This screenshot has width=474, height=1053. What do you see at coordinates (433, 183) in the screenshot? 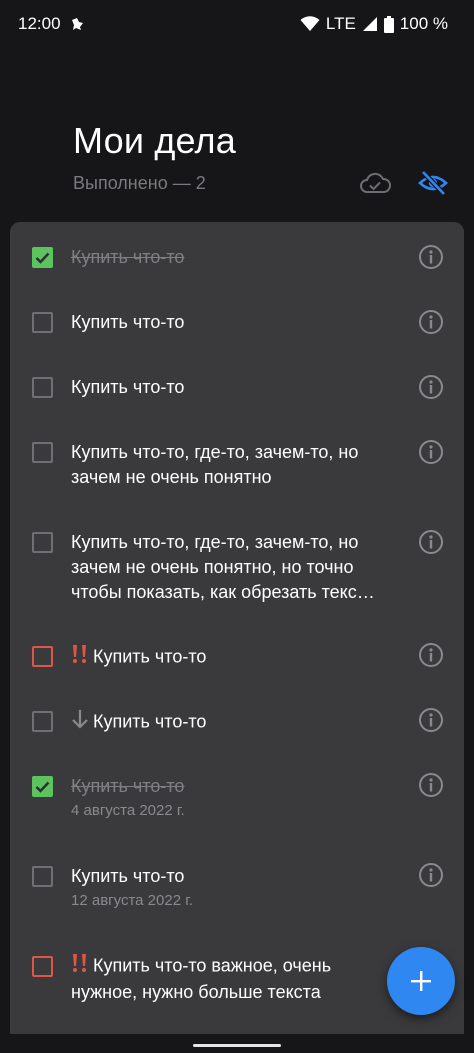
I see `eye-off-icon` at bounding box center [433, 183].